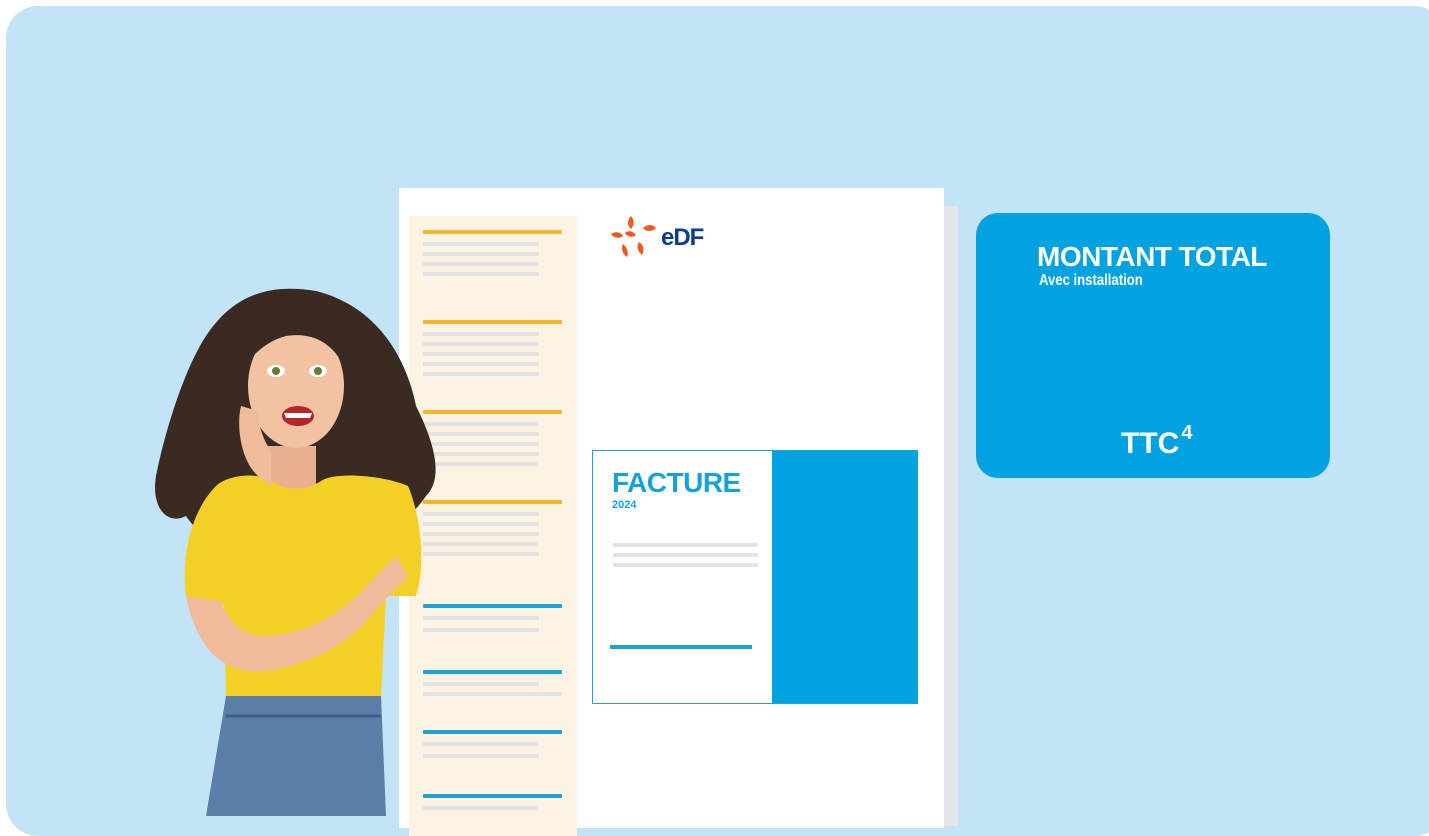  Describe the element at coordinates (1153, 345) in the screenshot. I see `total-amount-panel: MONTANT TOTAL Avec installation TTC 4` at that location.